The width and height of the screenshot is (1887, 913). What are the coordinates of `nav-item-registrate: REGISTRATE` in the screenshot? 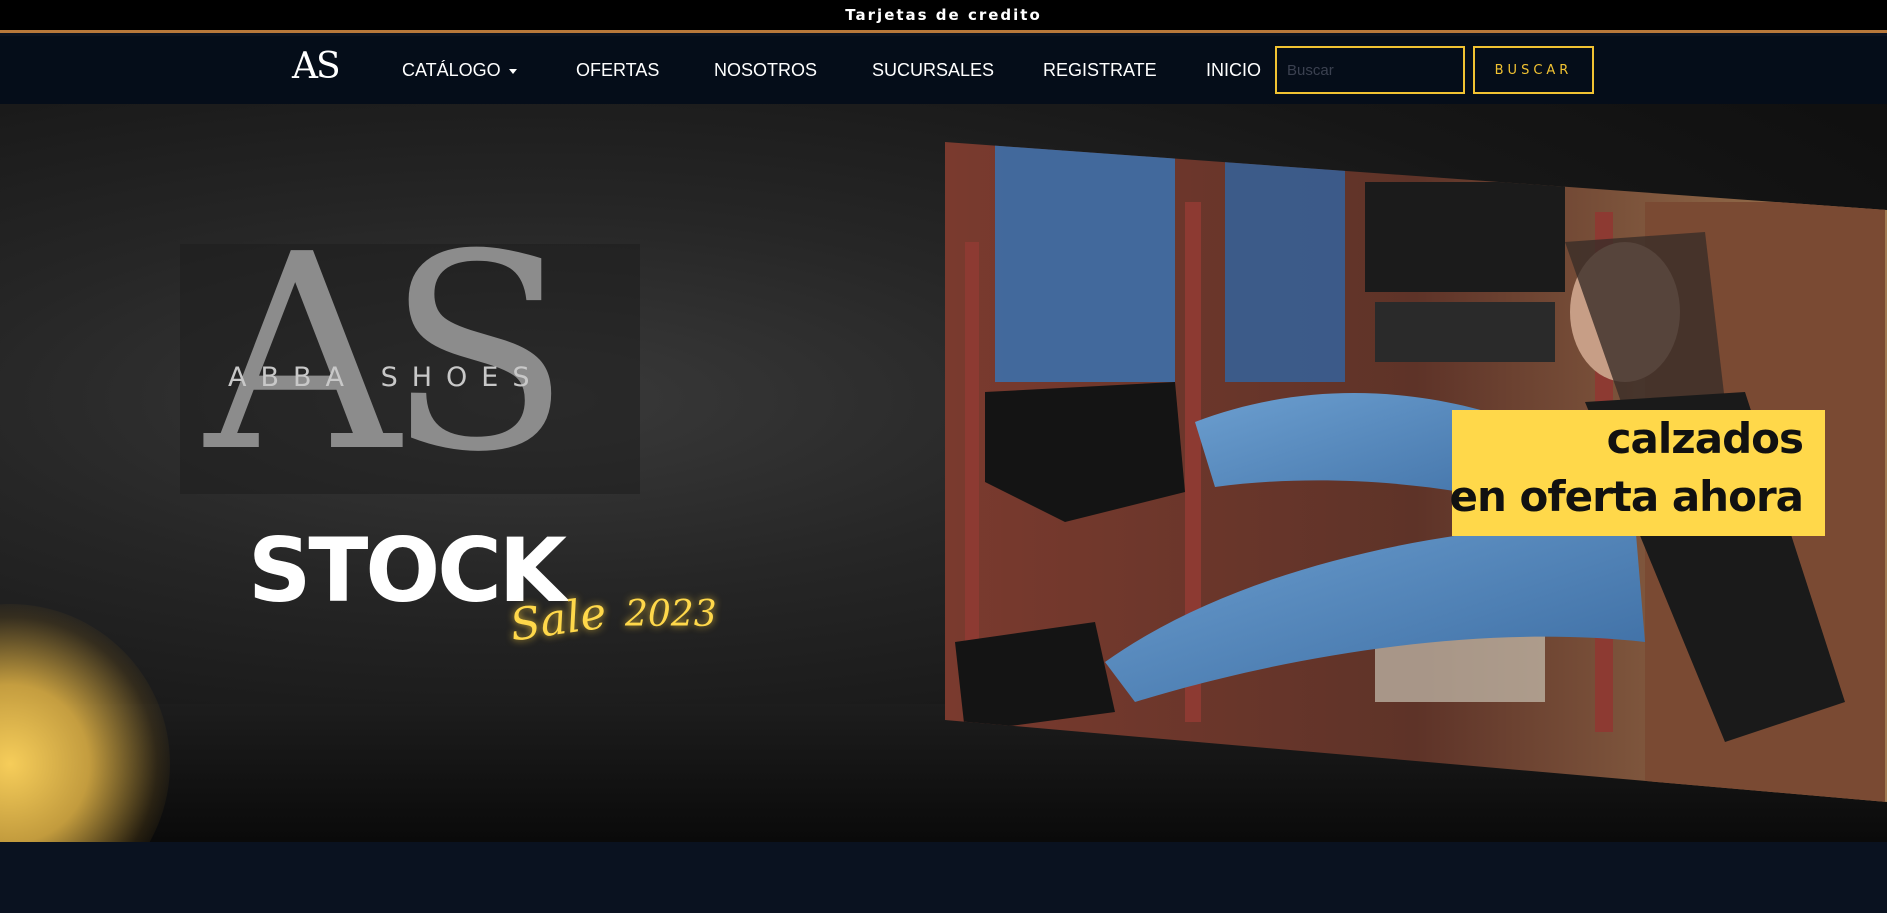 It's located at (1100, 70).